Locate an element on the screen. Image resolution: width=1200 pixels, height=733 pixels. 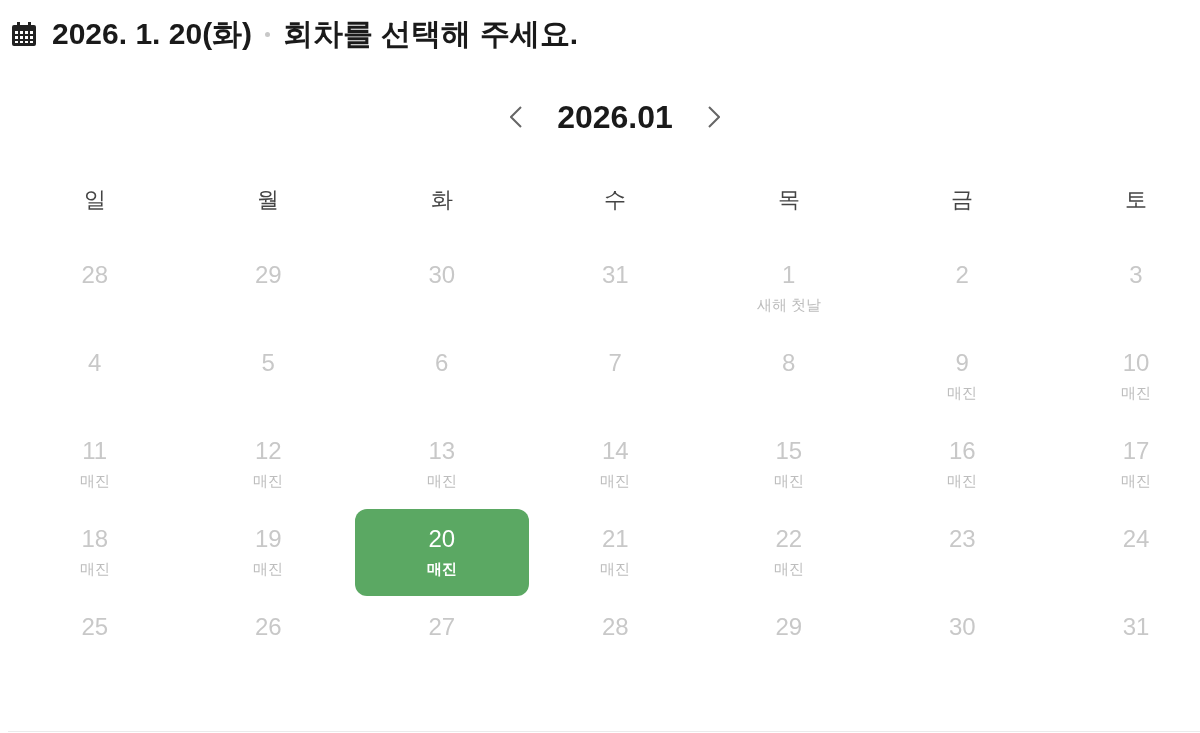
weekday-label: 수 is located at coordinates (615, 200).